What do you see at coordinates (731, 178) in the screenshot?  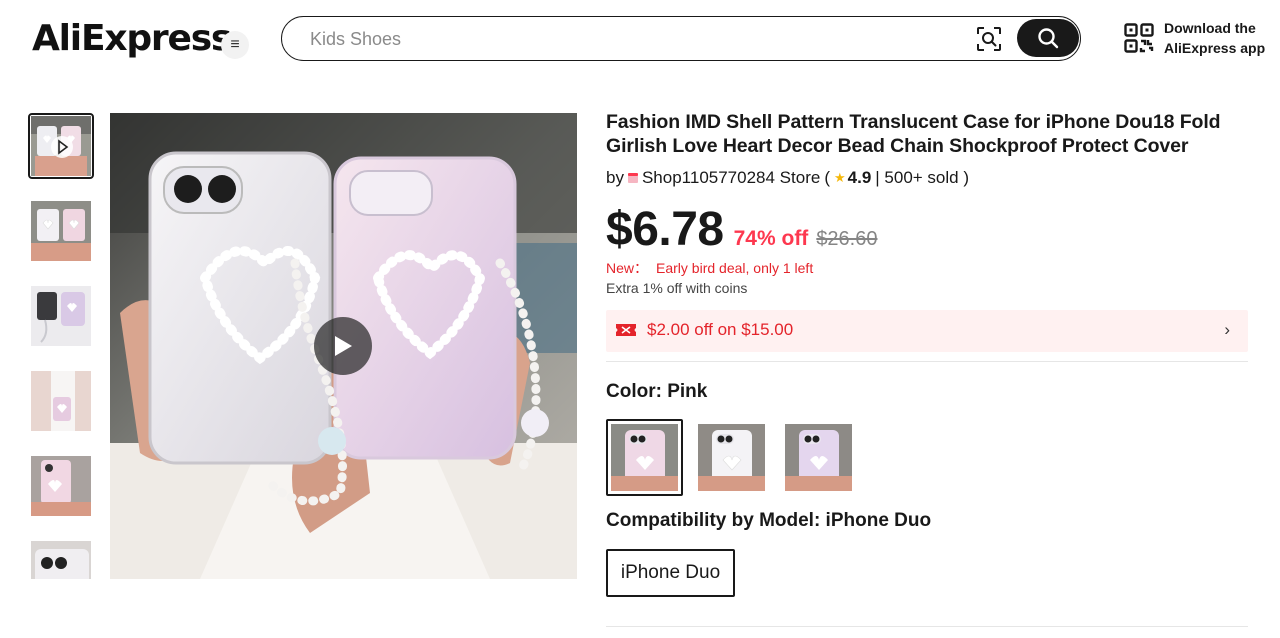 I see `store-name-link: Shop1105770284 Store` at bounding box center [731, 178].